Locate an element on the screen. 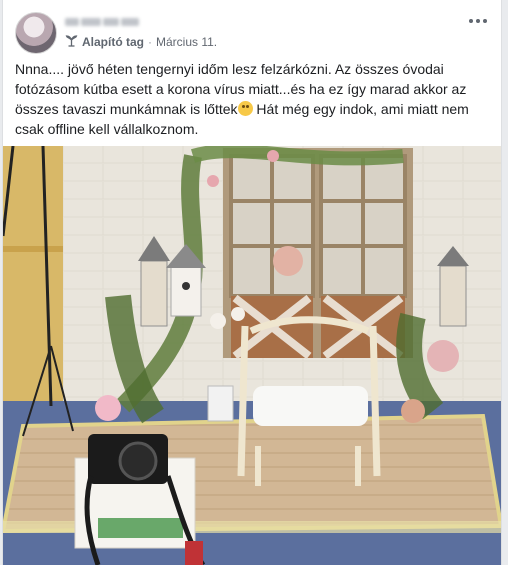 The height and width of the screenshot is (565, 508). author-avatar is located at coordinates (36, 33).